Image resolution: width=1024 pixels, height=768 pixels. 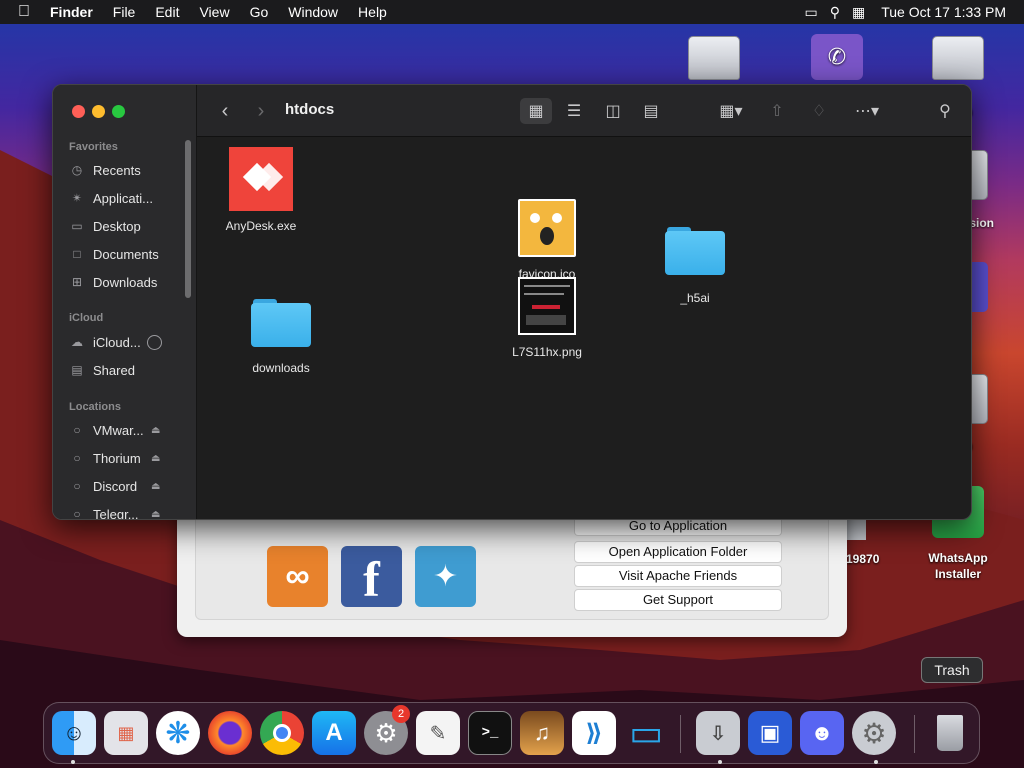 I want to click on icon-view-button: ▦, so click(x=536, y=111).